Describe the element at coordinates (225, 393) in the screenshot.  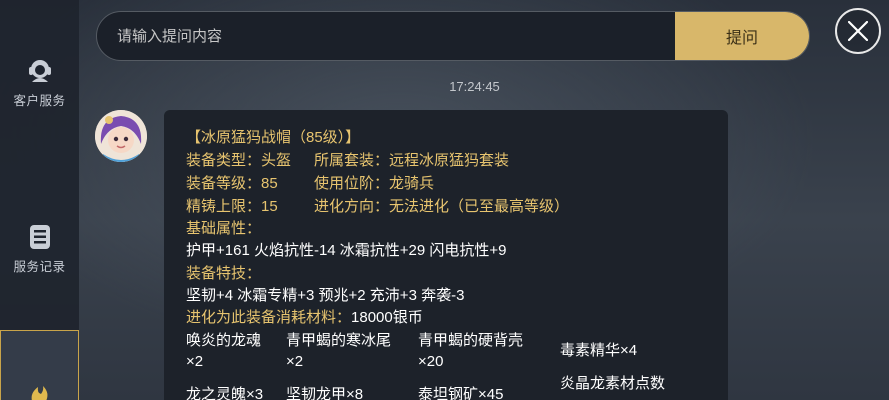
I see `material-name: 龙之灵魄×3` at that location.